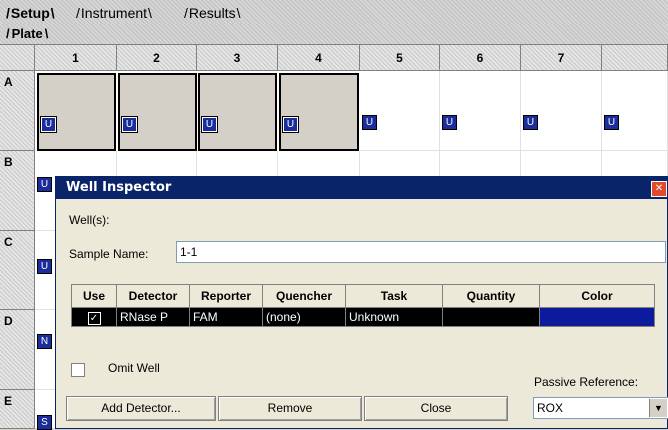 The width and height of the screenshot is (668, 430). I want to click on chevron-down-icon: ▼, so click(658, 408).